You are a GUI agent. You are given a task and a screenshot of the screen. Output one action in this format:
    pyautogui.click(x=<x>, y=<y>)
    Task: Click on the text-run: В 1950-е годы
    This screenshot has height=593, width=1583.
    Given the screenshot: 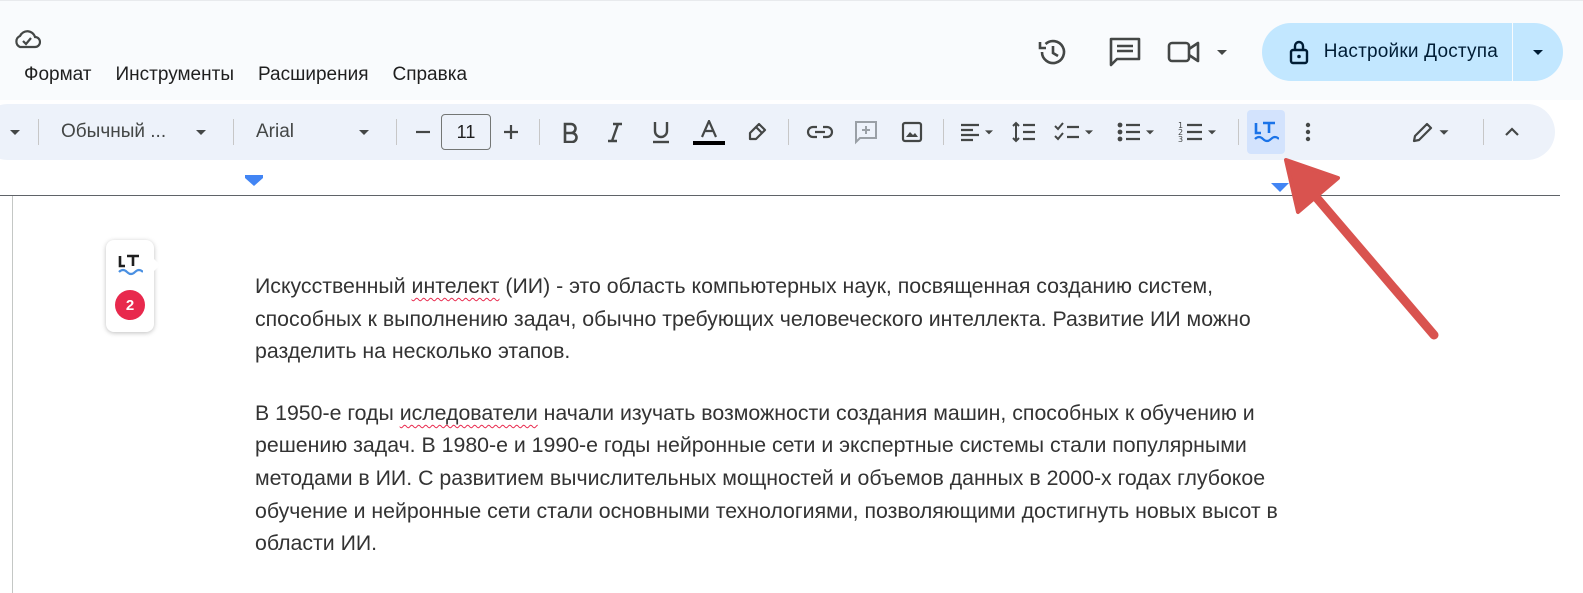 What is the action you would take?
    pyautogui.click(x=327, y=412)
    